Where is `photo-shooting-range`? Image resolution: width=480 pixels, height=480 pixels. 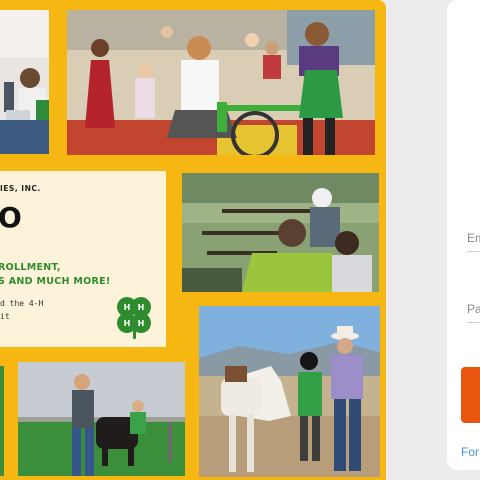 photo-shooting-range is located at coordinates (280, 232).